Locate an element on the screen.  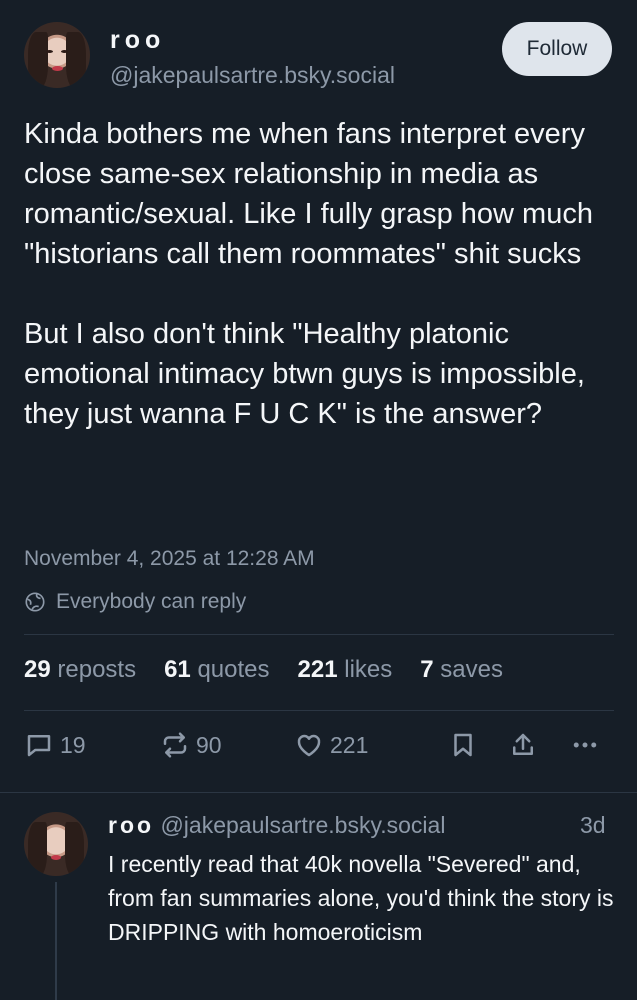
post-timestamp: November 4, 2025 at 12:28 AM is located at coordinates (169, 558).